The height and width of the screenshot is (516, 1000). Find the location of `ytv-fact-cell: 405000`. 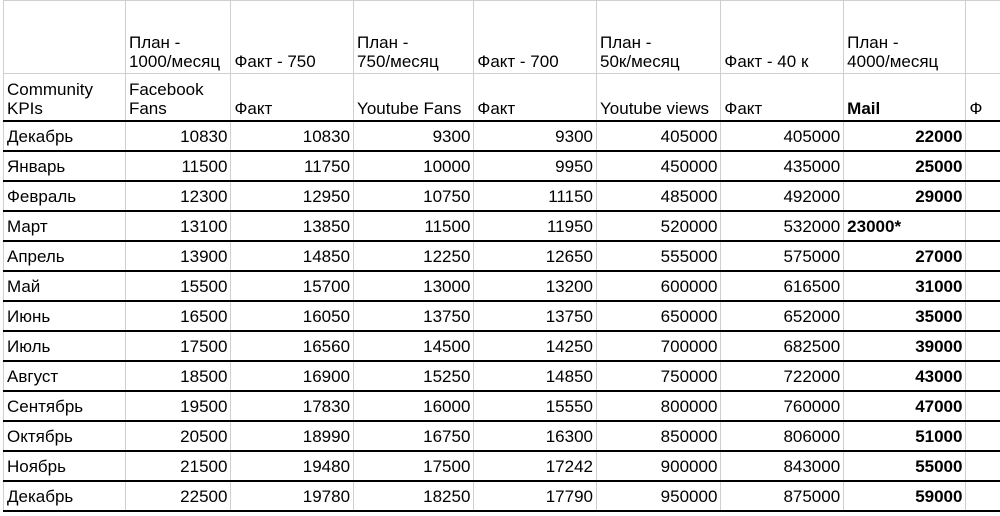

ytv-fact-cell: 405000 is located at coordinates (782, 136).